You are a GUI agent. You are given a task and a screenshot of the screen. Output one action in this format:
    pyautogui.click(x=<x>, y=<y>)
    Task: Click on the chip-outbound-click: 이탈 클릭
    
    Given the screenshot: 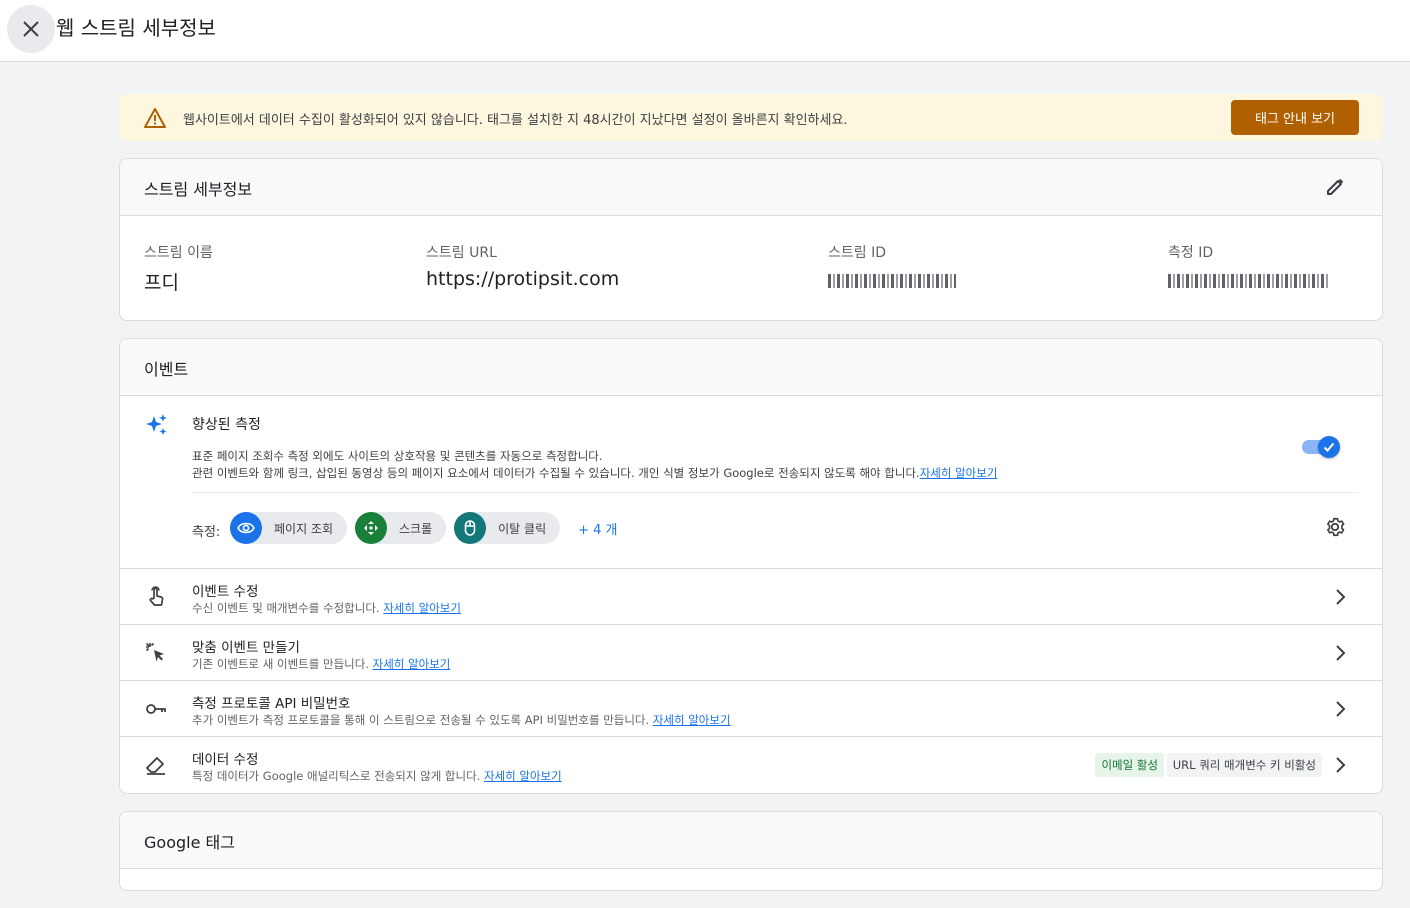 What is the action you would take?
    pyautogui.click(x=507, y=528)
    